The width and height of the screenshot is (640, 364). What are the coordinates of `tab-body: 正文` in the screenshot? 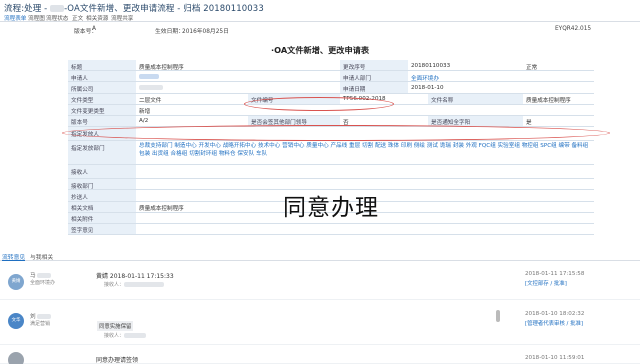 It's located at (77, 18).